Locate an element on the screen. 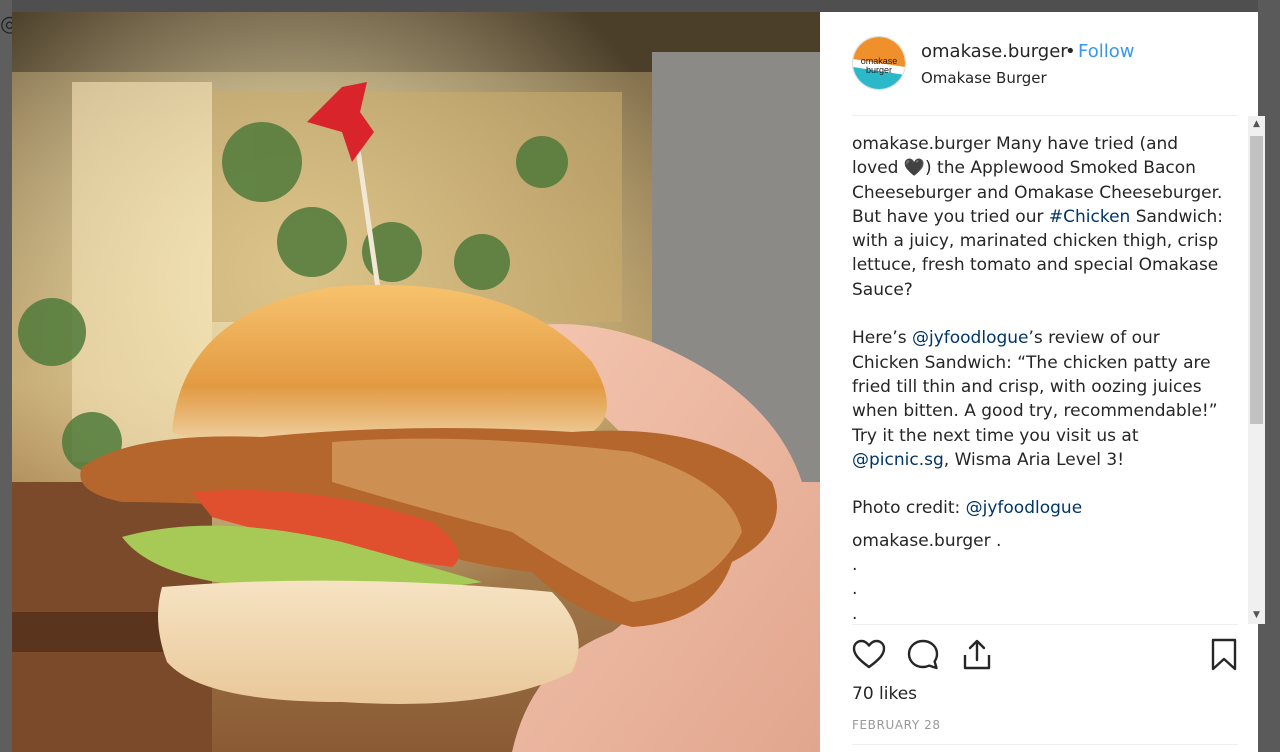 The width and height of the screenshot is (1280, 752). comment-icon is located at coordinates (923, 655).